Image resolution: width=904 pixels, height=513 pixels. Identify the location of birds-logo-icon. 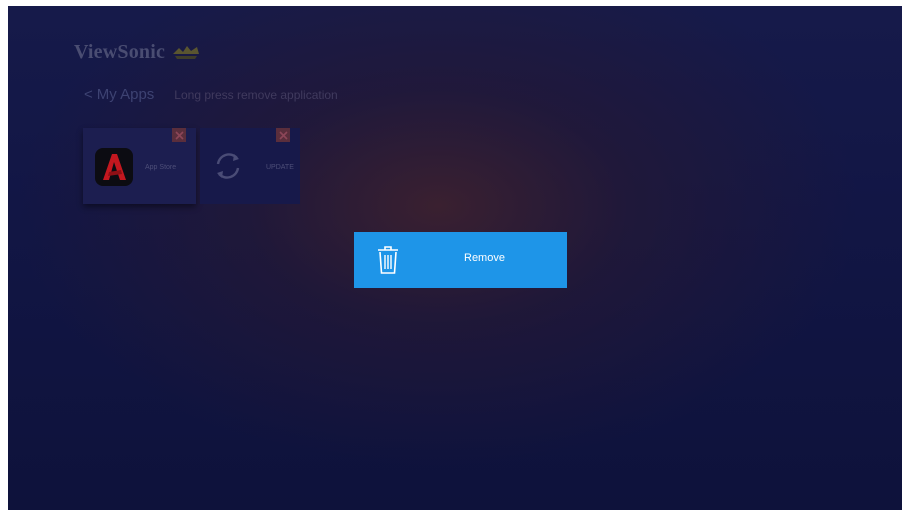
(186, 52).